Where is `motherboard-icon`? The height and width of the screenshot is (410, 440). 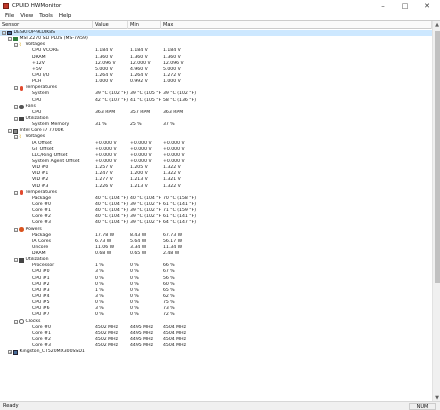 motherboard-icon is located at coordinates (15, 39).